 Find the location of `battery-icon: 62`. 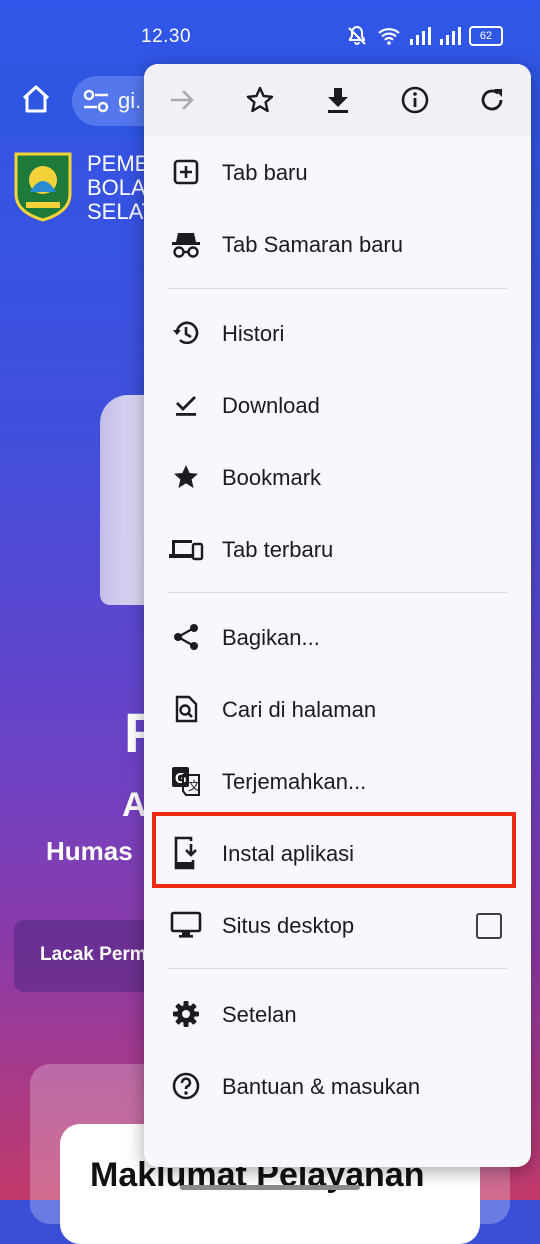

battery-icon: 62 is located at coordinates (486, 36).